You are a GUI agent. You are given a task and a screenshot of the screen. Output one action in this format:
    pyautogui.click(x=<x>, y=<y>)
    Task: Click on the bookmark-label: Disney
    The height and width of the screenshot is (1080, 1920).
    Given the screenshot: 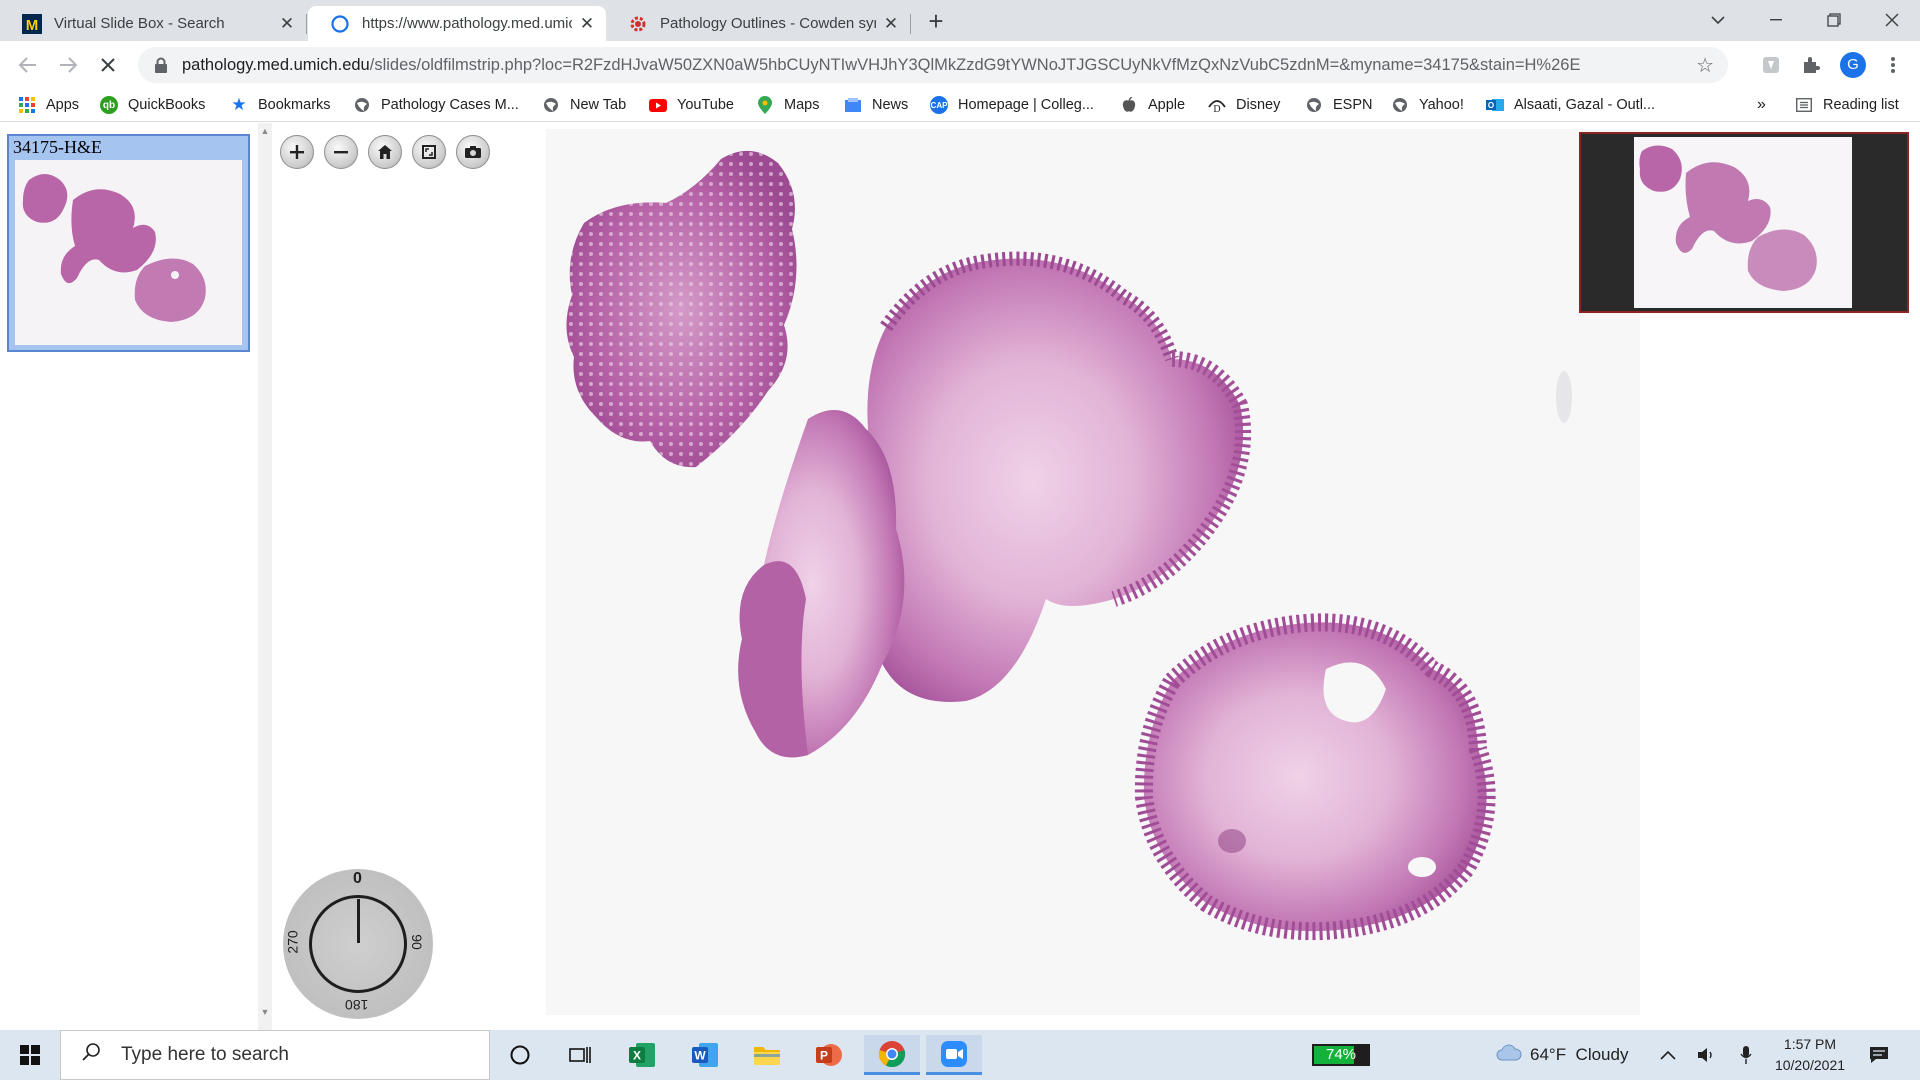 What is the action you would take?
    pyautogui.click(x=1258, y=105)
    